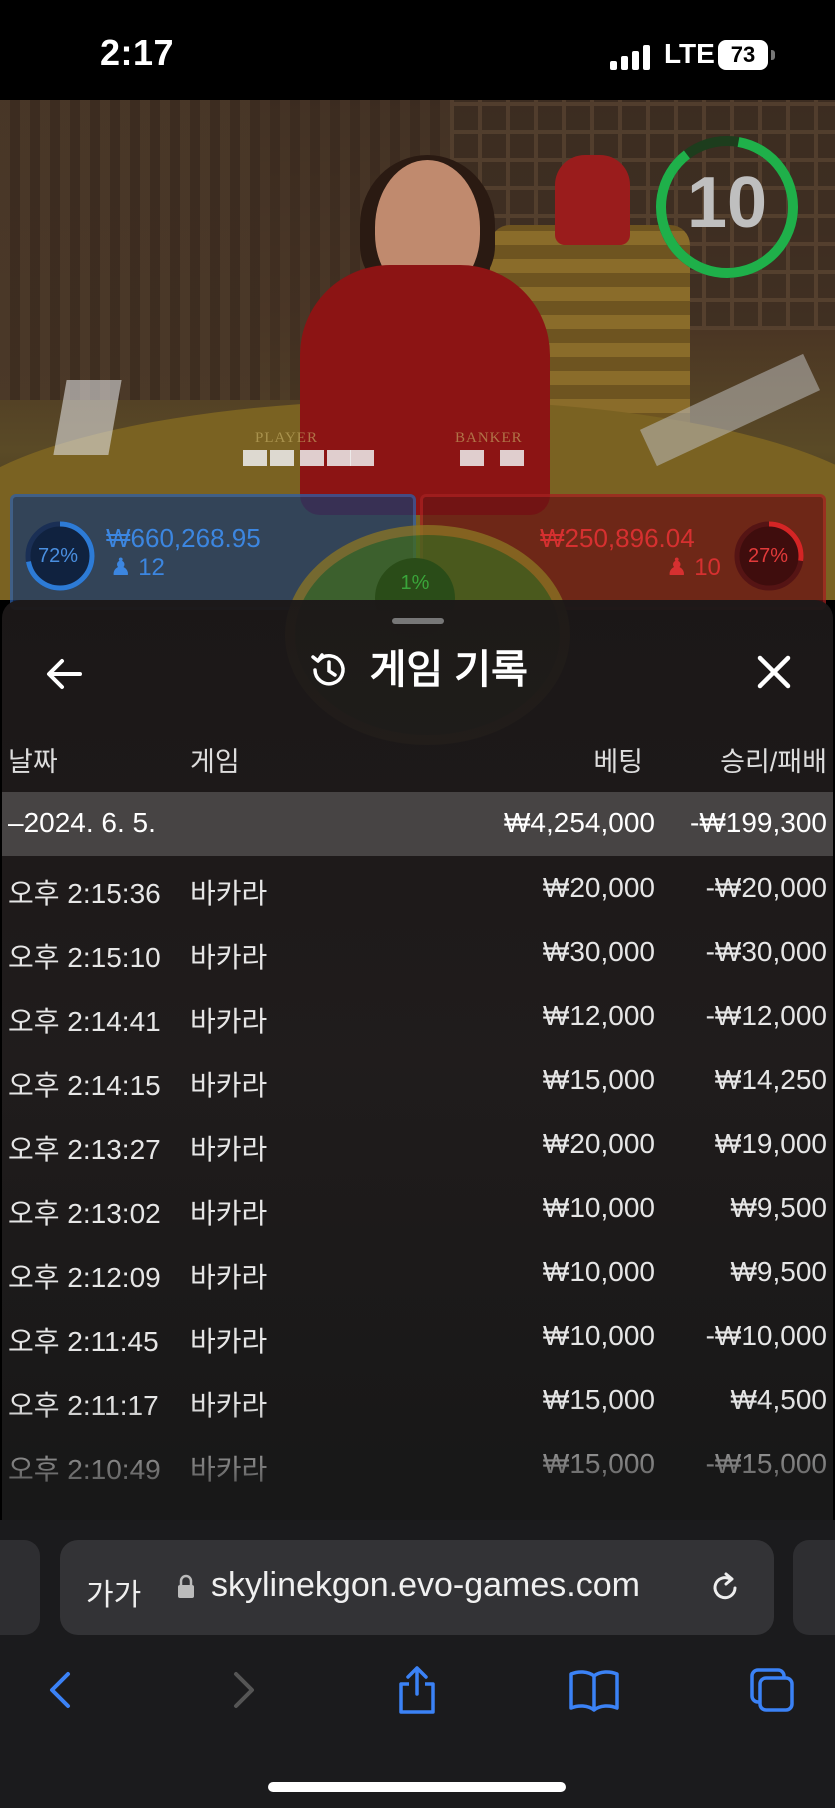  Describe the element at coordinates (151, 567) in the screenshot. I see `player-count-value: 12` at that location.